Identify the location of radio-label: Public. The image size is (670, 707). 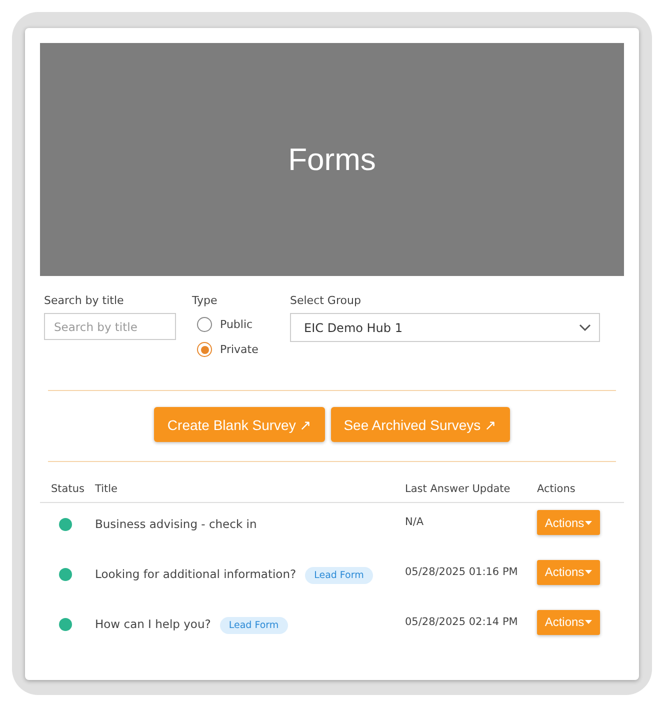
(236, 324).